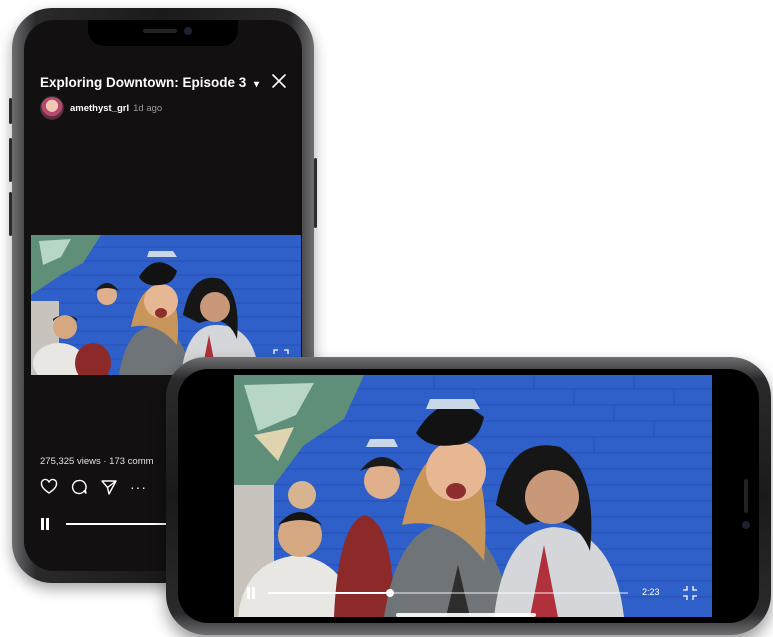  Describe the element at coordinates (466, 615) in the screenshot. I see `home-indicator` at that location.